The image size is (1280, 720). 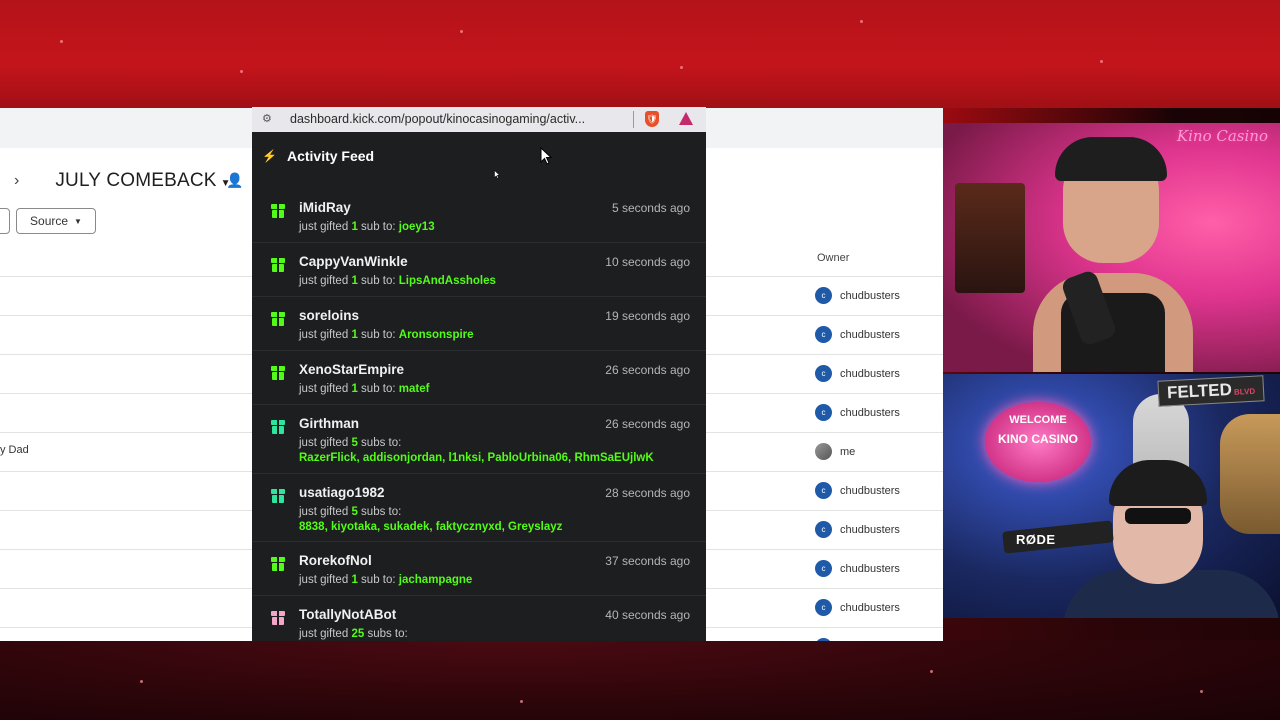 What do you see at coordinates (640, 680) in the screenshot?
I see `stream-background-bottom` at bounding box center [640, 680].